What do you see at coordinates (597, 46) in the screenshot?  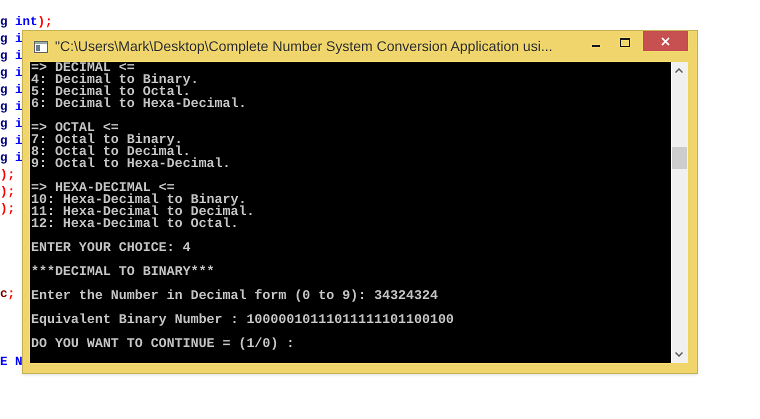 I see `minimize-icon` at bounding box center [597, 46].